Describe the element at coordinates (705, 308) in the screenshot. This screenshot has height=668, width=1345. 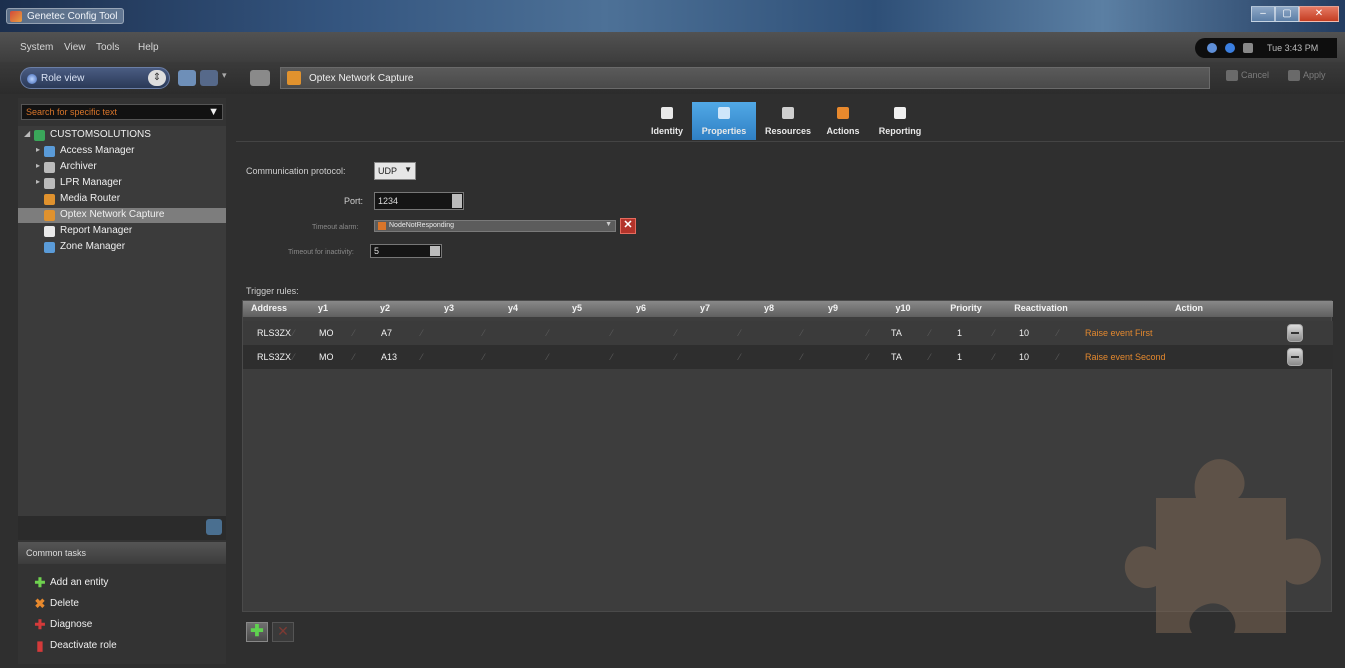
I see `col-y7: y7` at that location.